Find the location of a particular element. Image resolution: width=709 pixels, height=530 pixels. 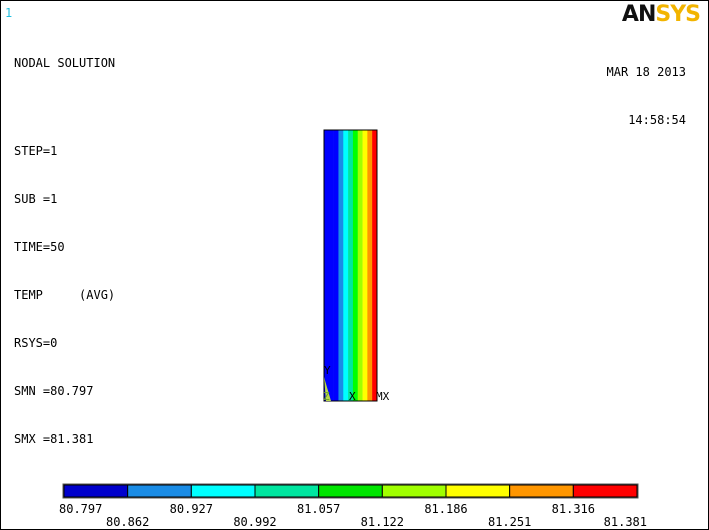

ansys-logo: ANSYS is located at coordinates (661, 14).